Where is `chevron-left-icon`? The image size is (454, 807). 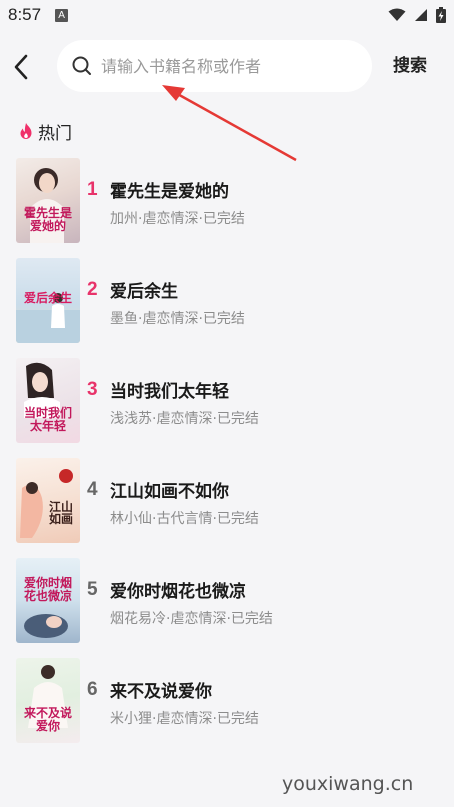
chevron-left-icon is located at coordinates (21, 67).